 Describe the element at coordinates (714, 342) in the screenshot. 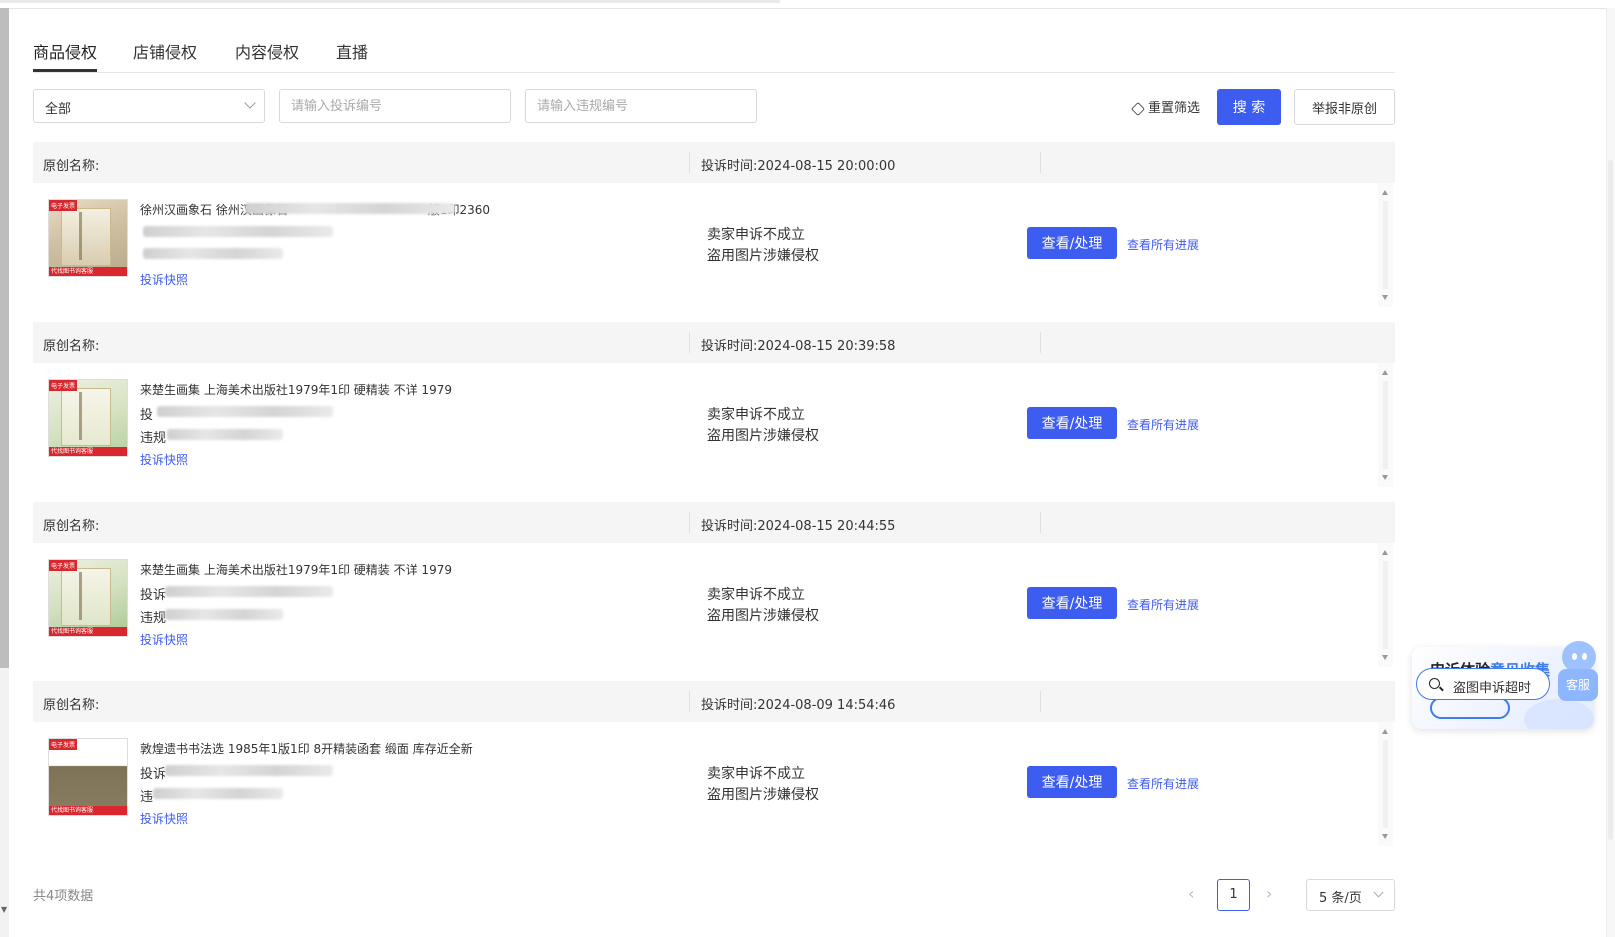

I see `card-header: 原创名称: 投诉时间:2024-08-15 20:39:58` at that location.